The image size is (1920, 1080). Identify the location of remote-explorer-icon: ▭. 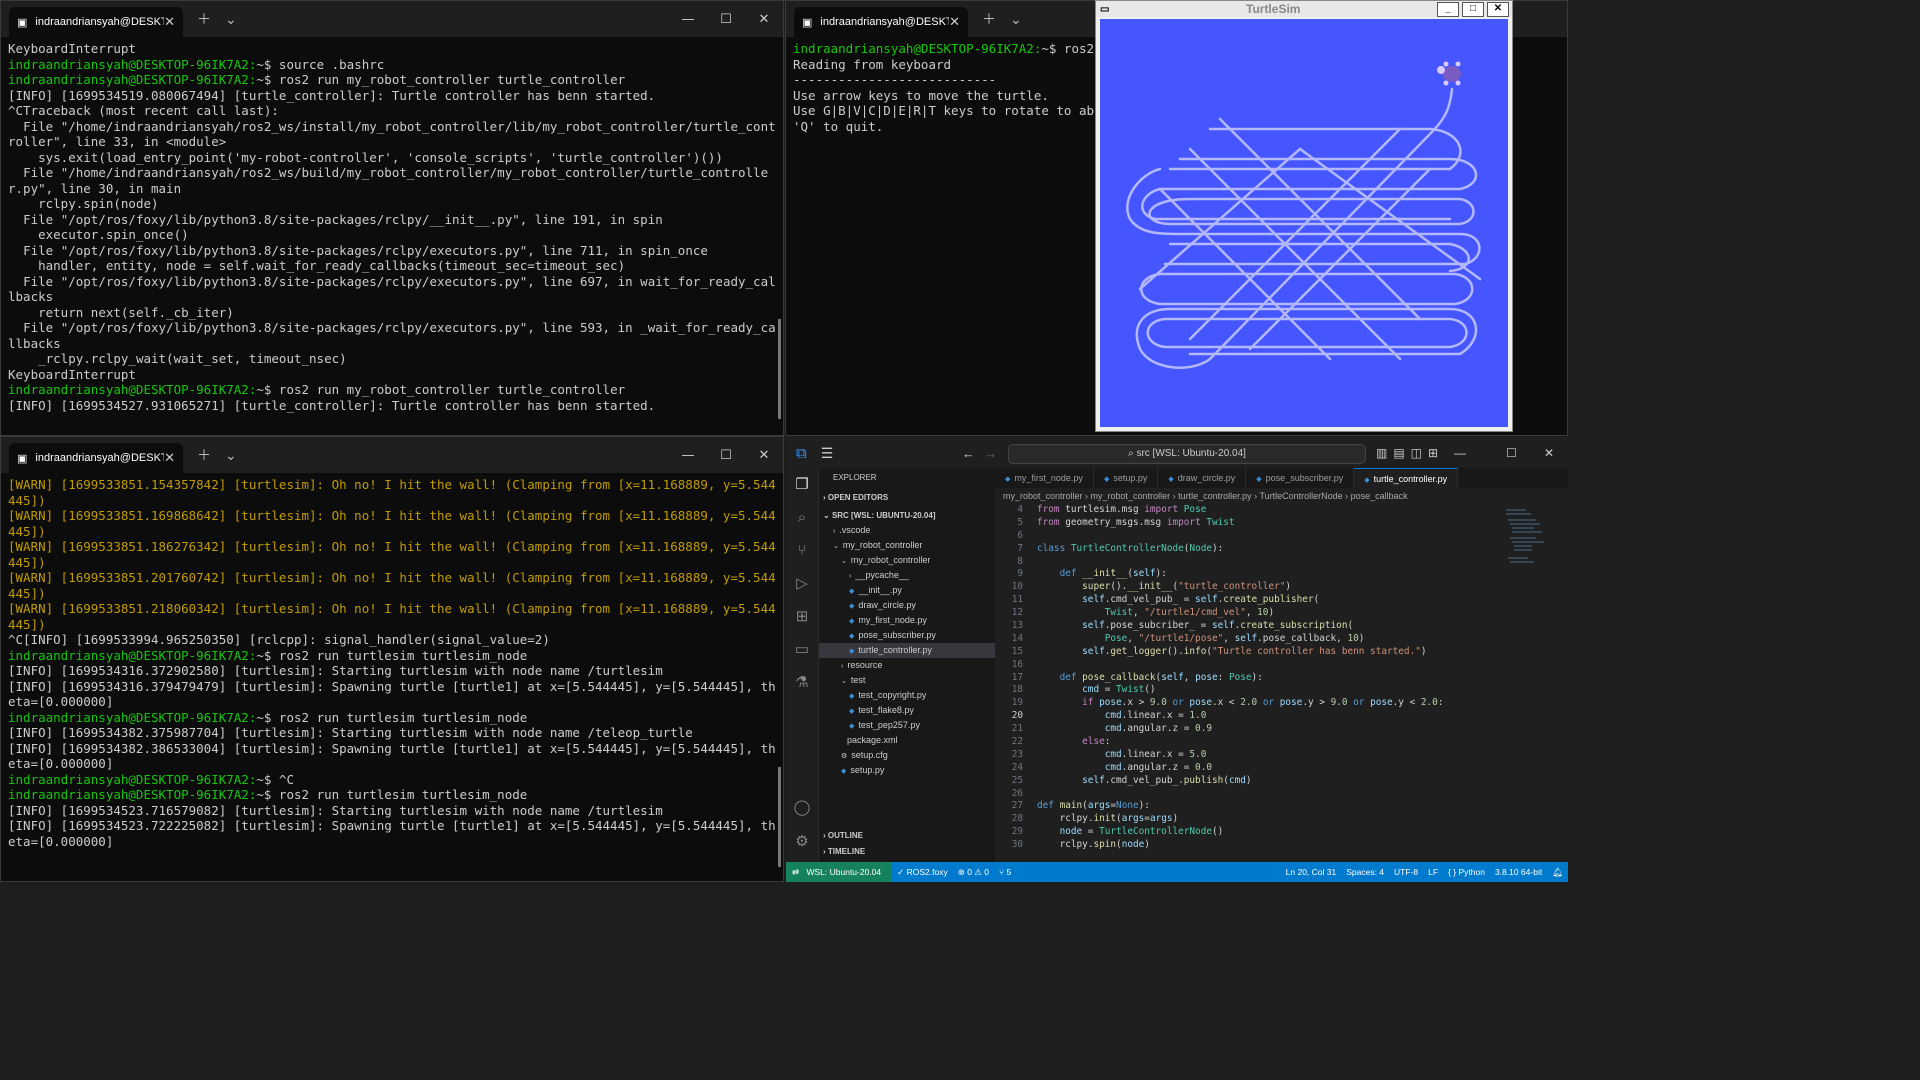
(802, 649).